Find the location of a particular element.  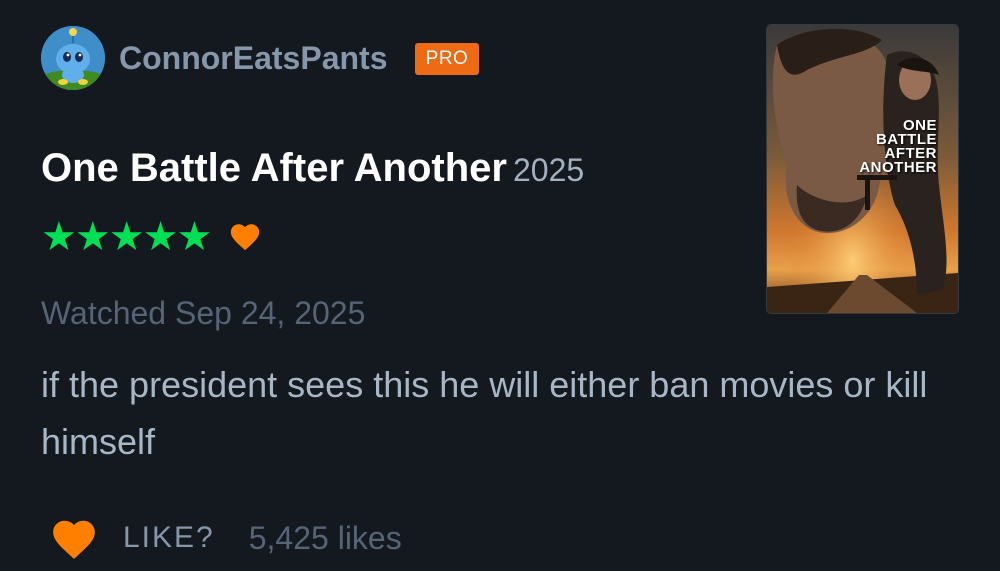

liked-heart-icon is located at coordinates (245, 237).